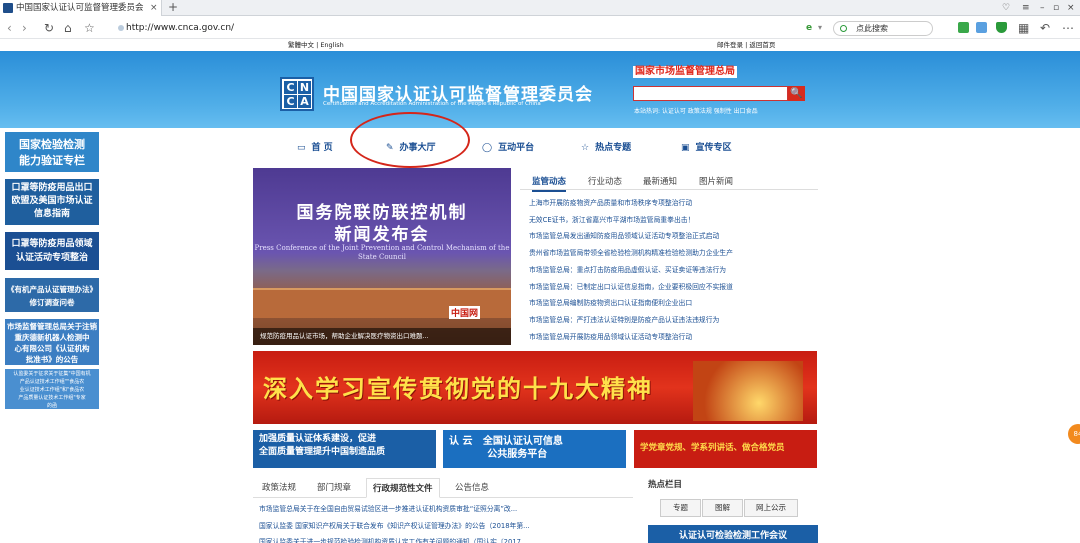 The image size is (1080, 543). I want to click on news-title: 市场监管总局开展防疫用品领域认证活动专项整治行动, so click(611, 336).